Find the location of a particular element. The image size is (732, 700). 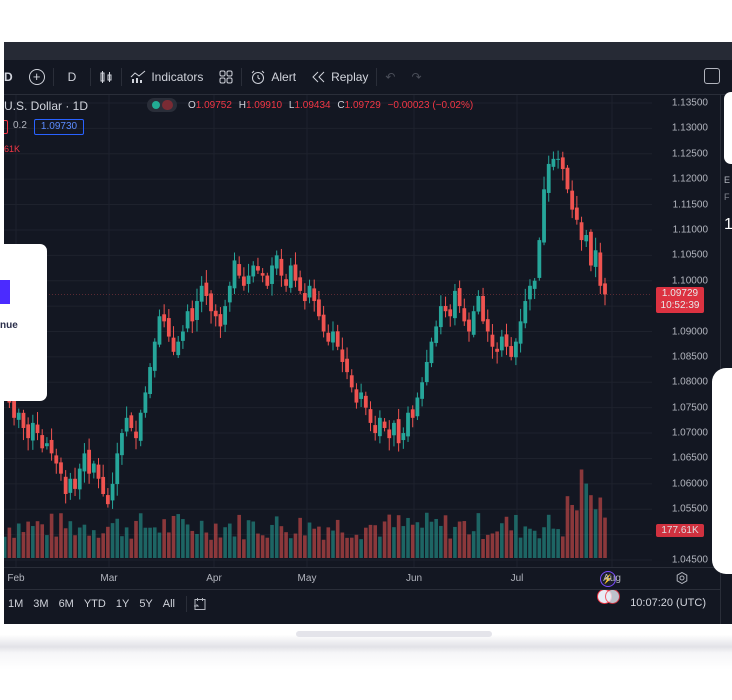

go-to-date-icon is located at coordinates (200, 604).